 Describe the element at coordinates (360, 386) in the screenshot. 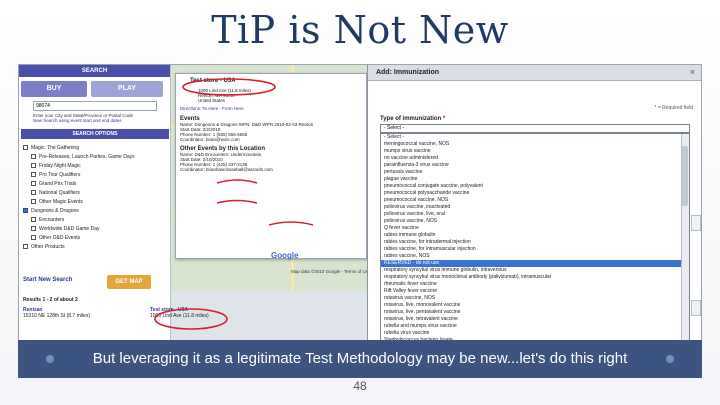

I see `page-number: 48` at that location.